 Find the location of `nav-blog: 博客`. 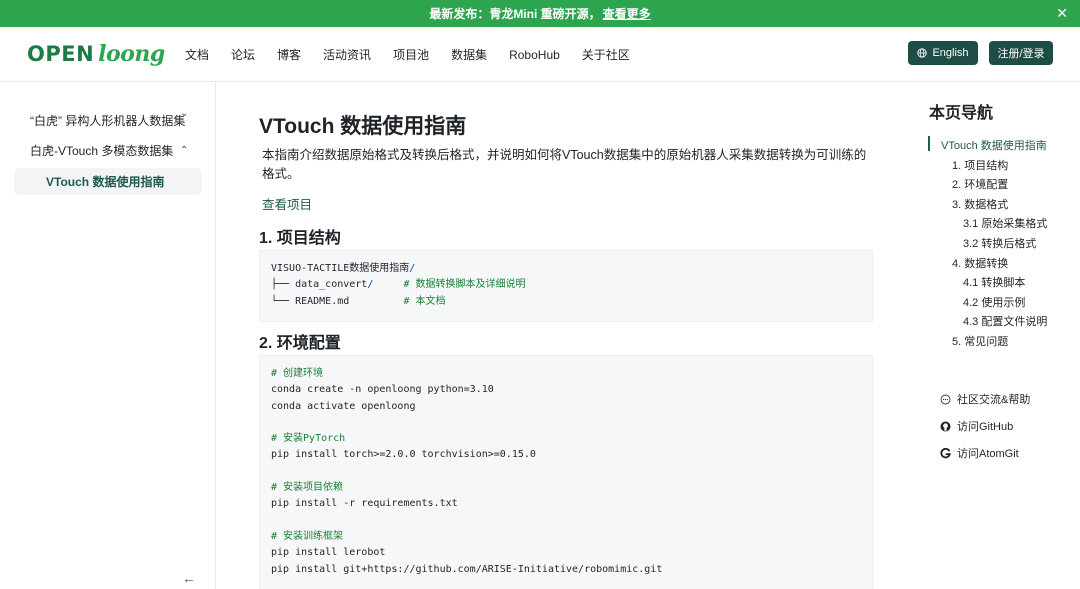

nav-blog: 博客 is located at coordinates (289, 54).